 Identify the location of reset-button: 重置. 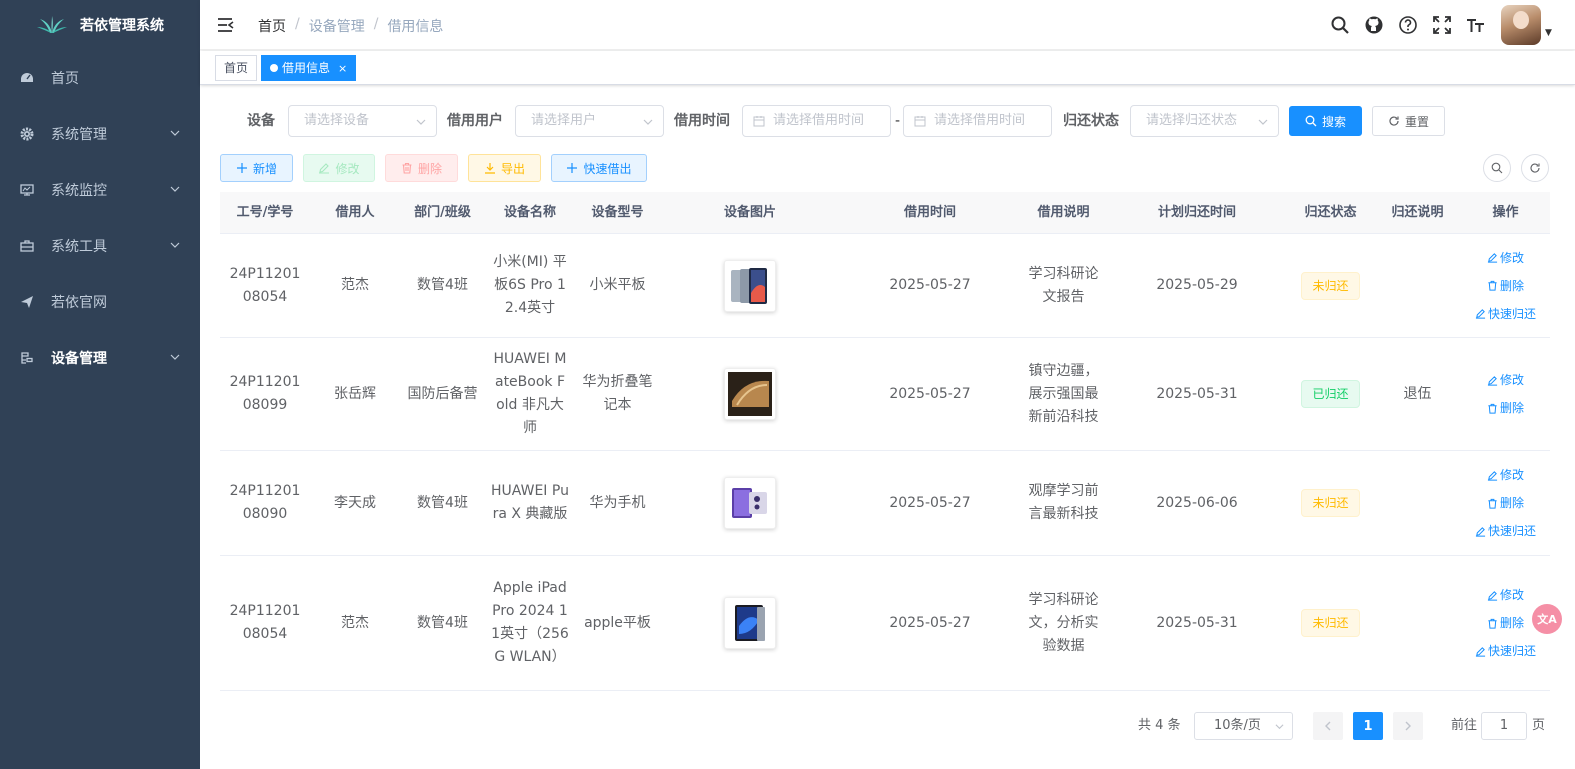
(1408, 121).